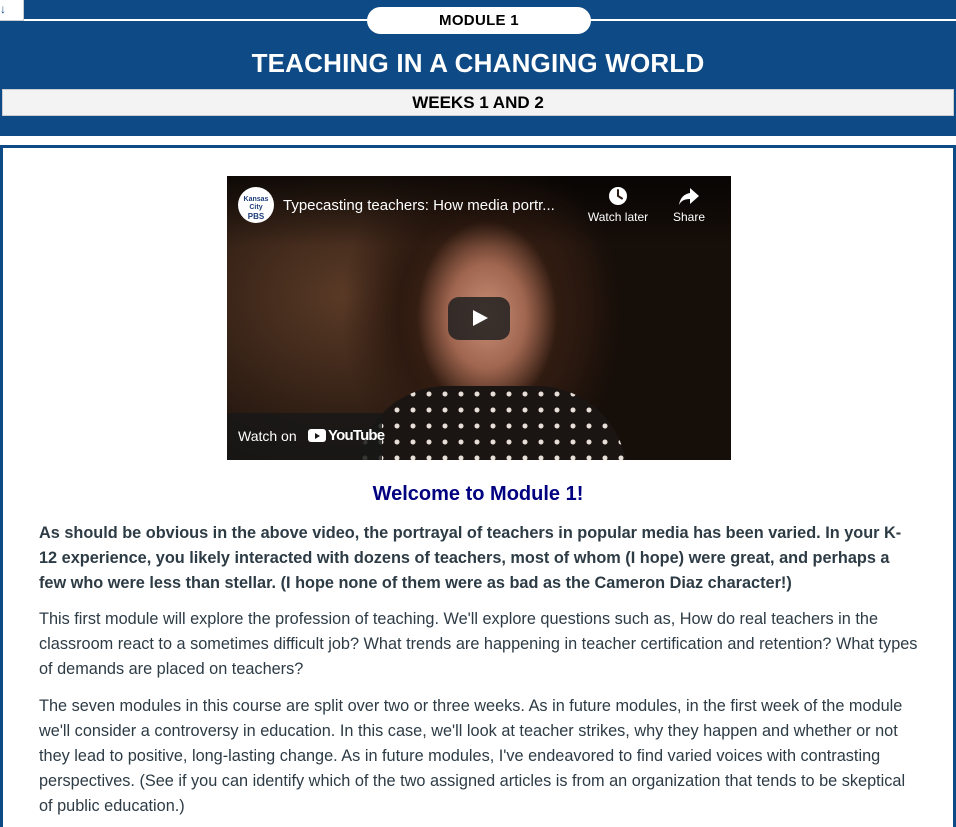  I want to click on watch-on-label: Watch on, so click(267, 436).